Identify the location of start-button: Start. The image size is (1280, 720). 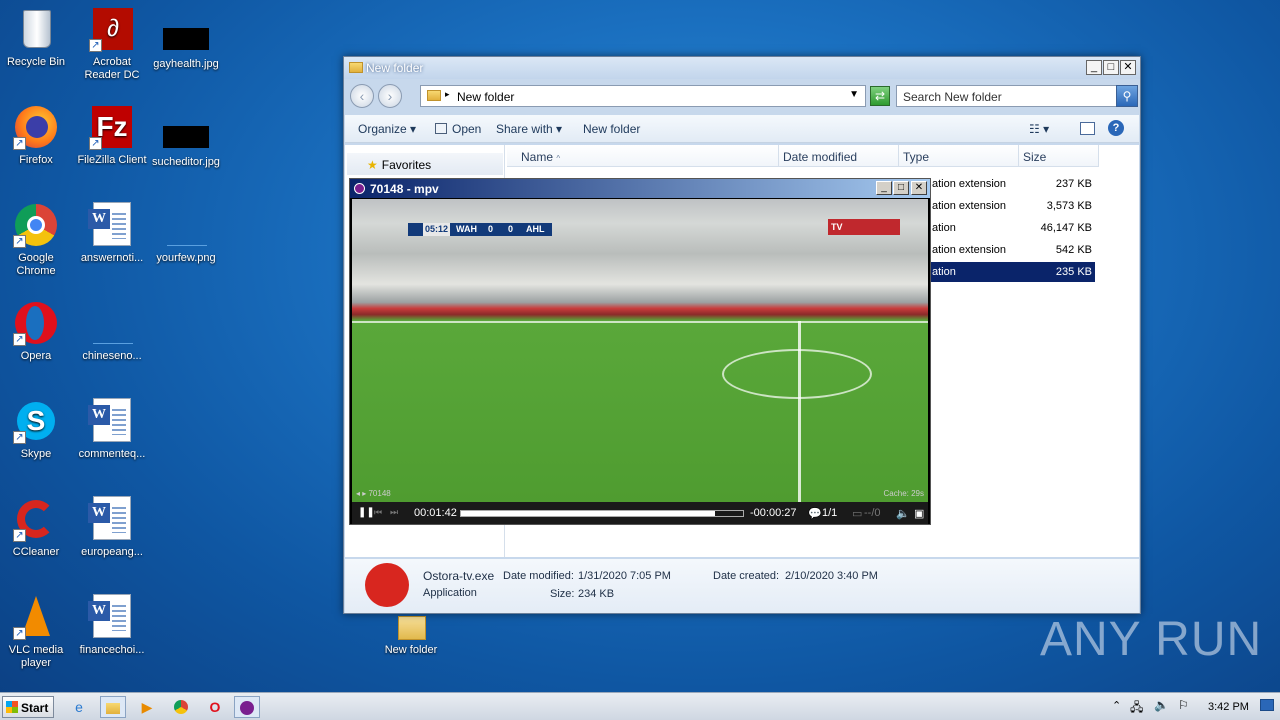
(28, 707).